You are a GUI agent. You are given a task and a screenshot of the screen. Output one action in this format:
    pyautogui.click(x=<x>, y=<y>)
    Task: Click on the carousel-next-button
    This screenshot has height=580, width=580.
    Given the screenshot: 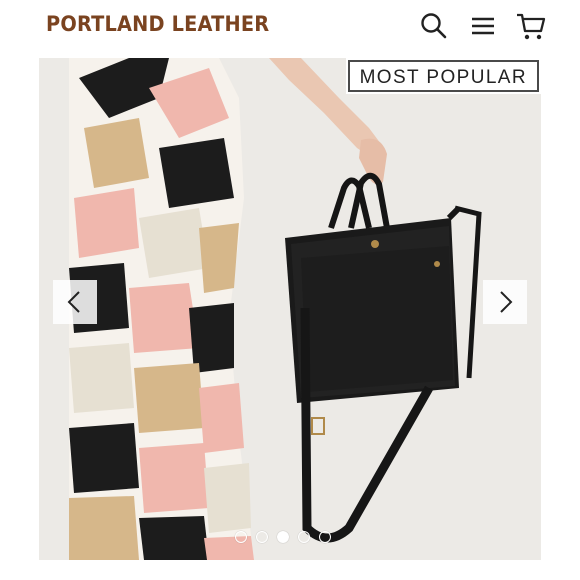 What is the action you would take?
    pyautogui.click(x=505, y=302)
    